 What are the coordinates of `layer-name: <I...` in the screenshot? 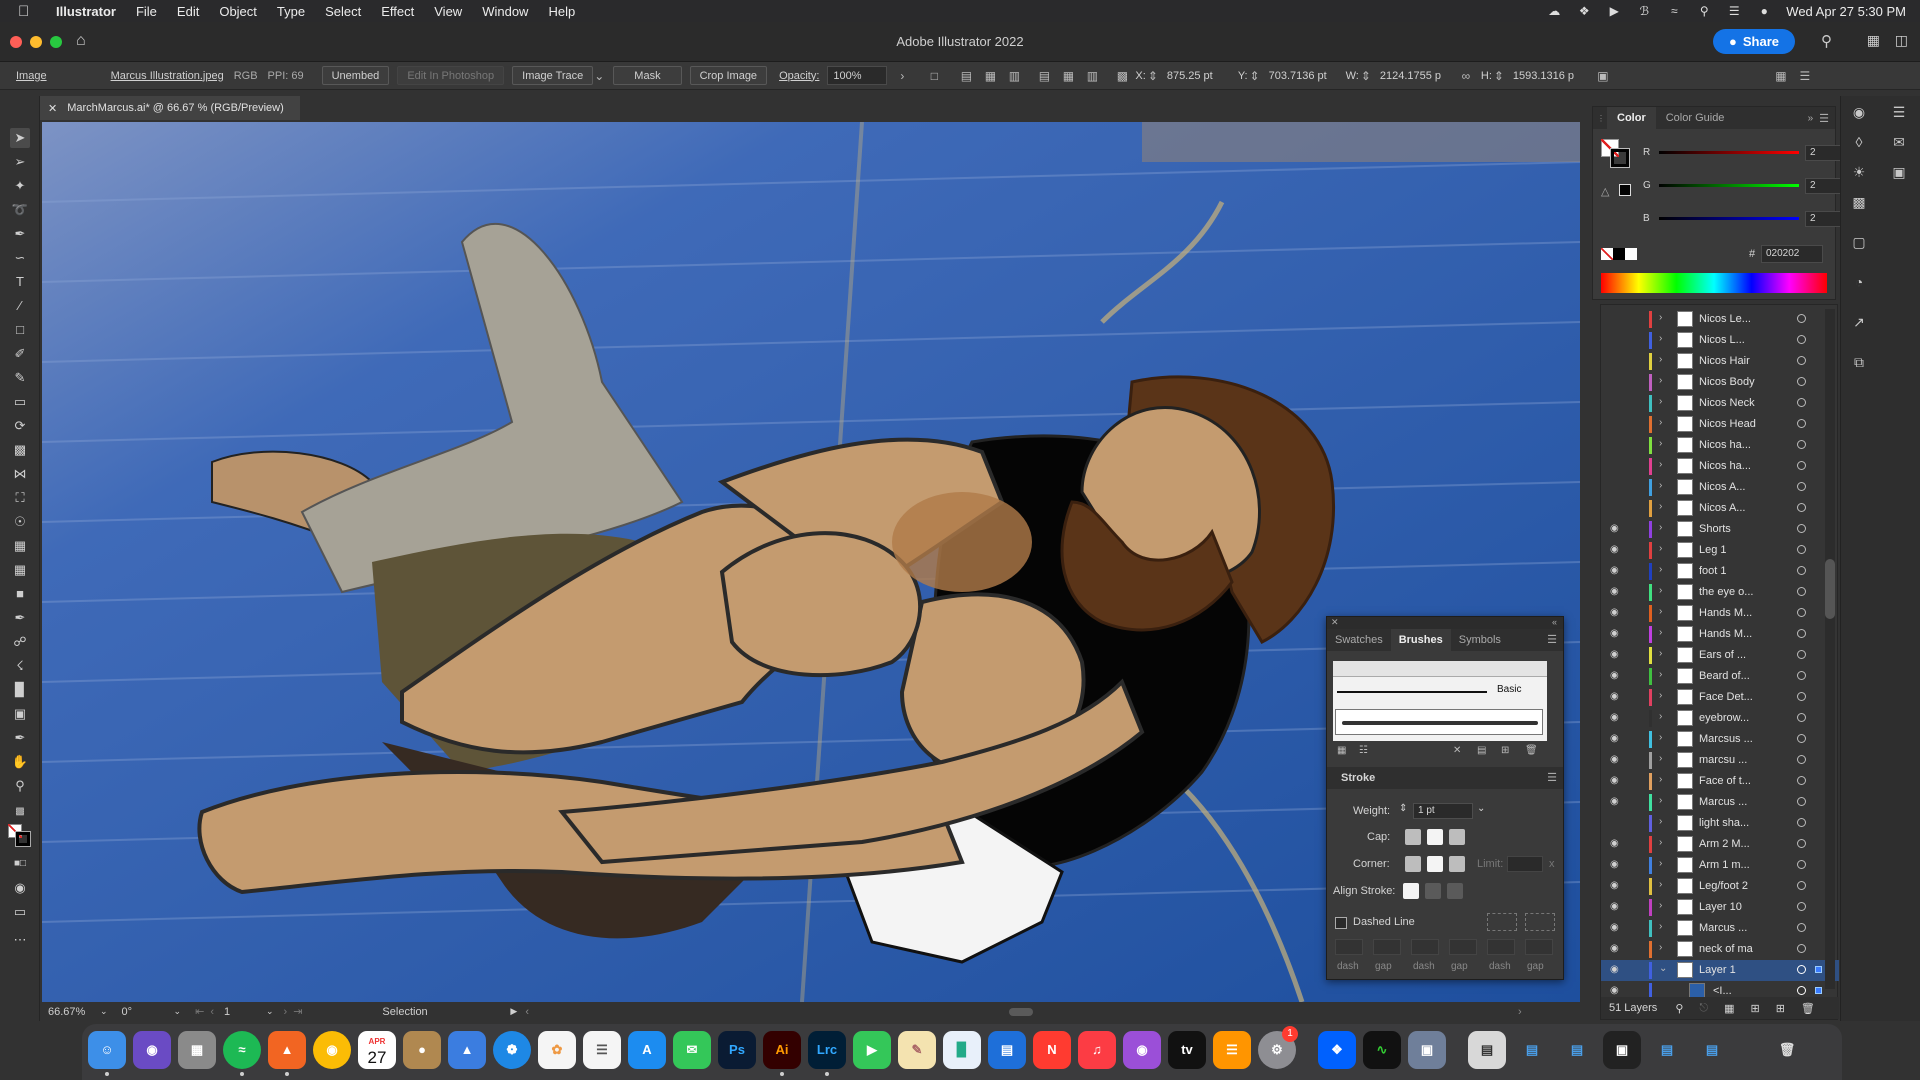 It's located at (1753, 991).